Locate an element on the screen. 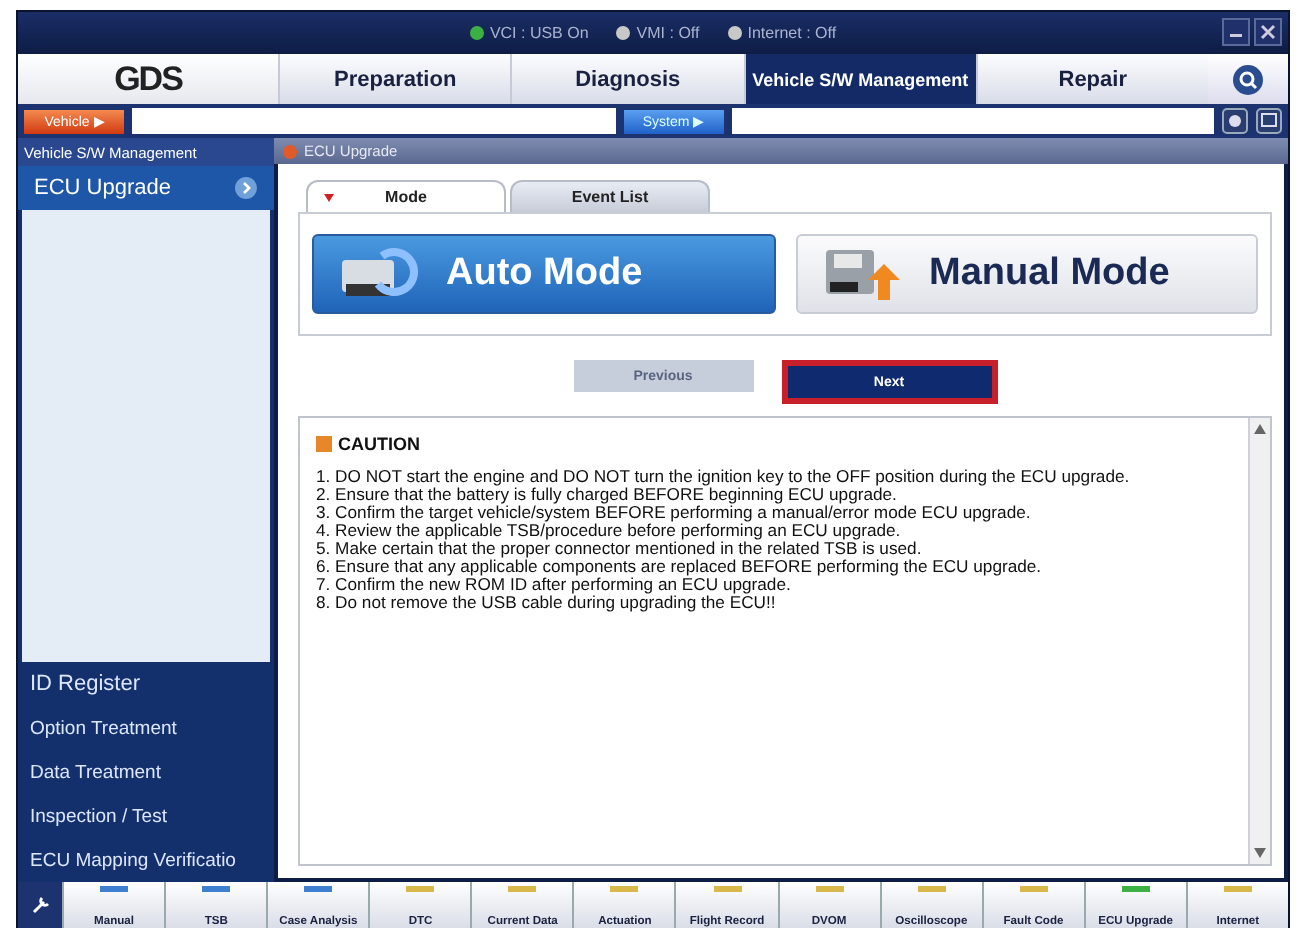 This screenshot has height=928, width=1304. sidebar-item: Option Treatment is located at coordinates (146, 728).